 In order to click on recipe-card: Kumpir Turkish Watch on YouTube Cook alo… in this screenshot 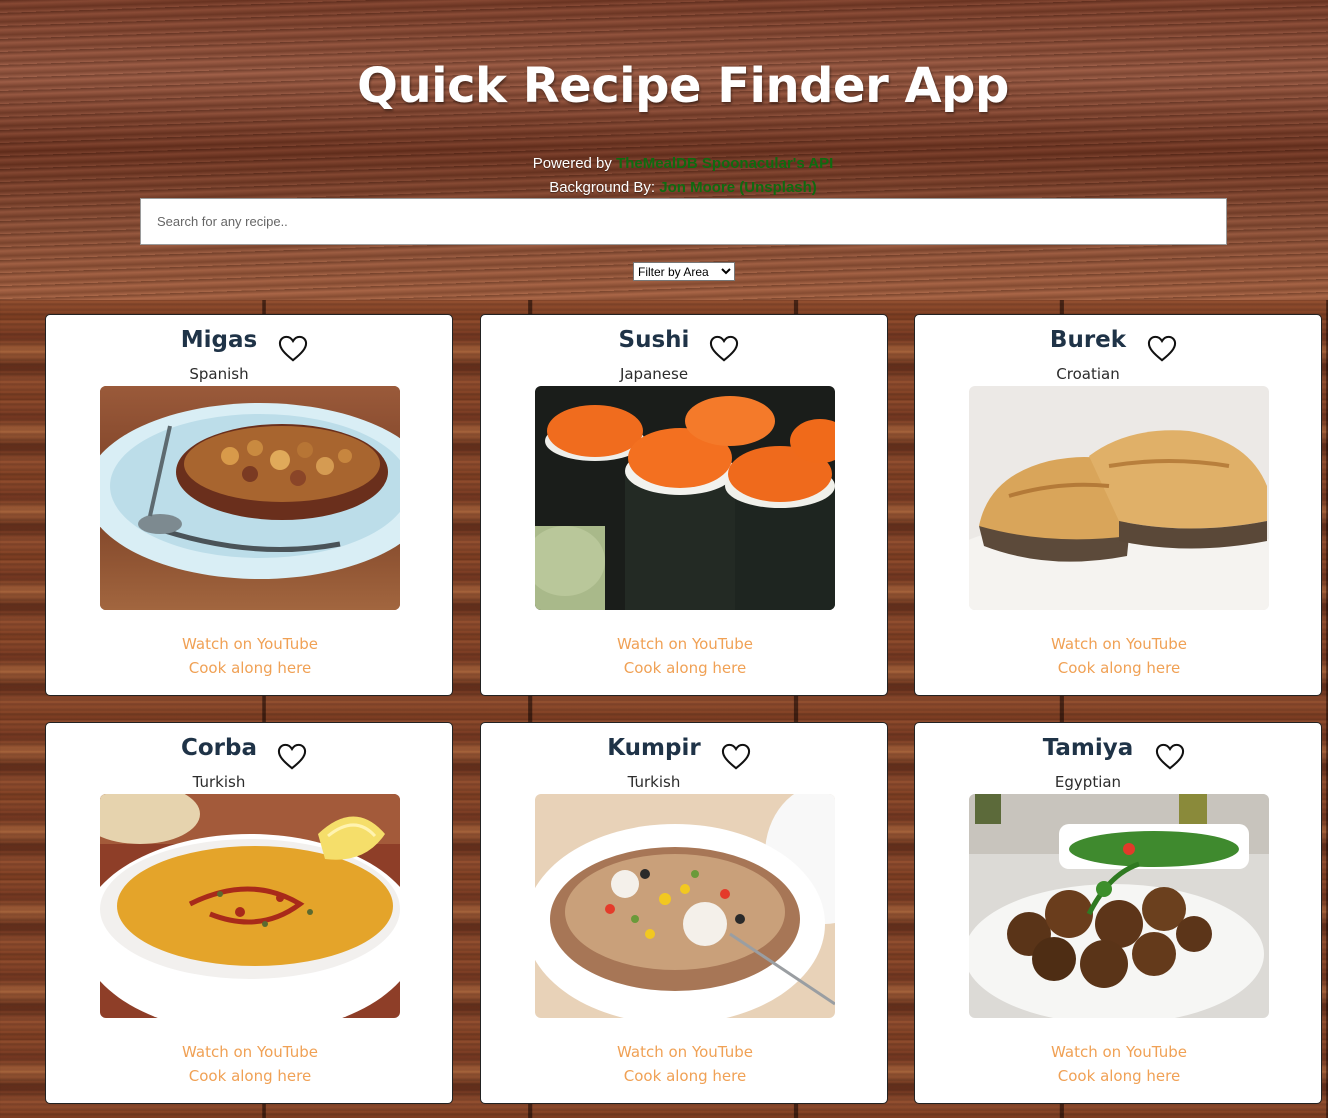, I will do `click(684, 913)`.